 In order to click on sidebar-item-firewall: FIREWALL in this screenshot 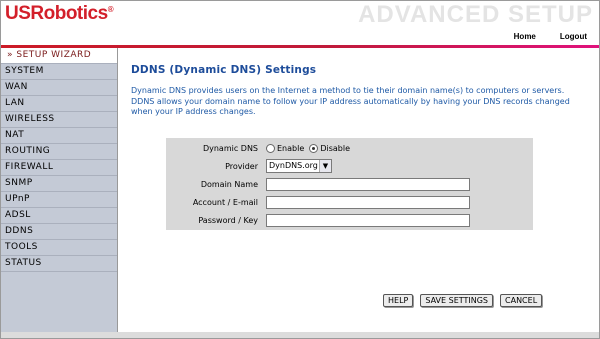, I will do `click(59, 168)`.